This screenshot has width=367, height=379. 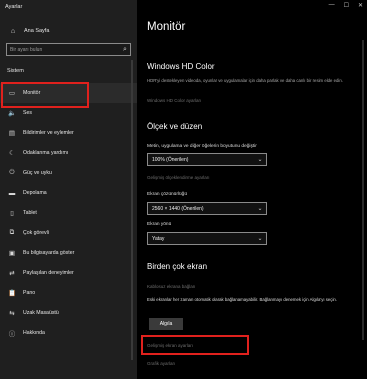 What do you see at coordinates (132, 210) in the screenshot?
I see `sidebar-scrollbar` at bounding box center [132, 210].